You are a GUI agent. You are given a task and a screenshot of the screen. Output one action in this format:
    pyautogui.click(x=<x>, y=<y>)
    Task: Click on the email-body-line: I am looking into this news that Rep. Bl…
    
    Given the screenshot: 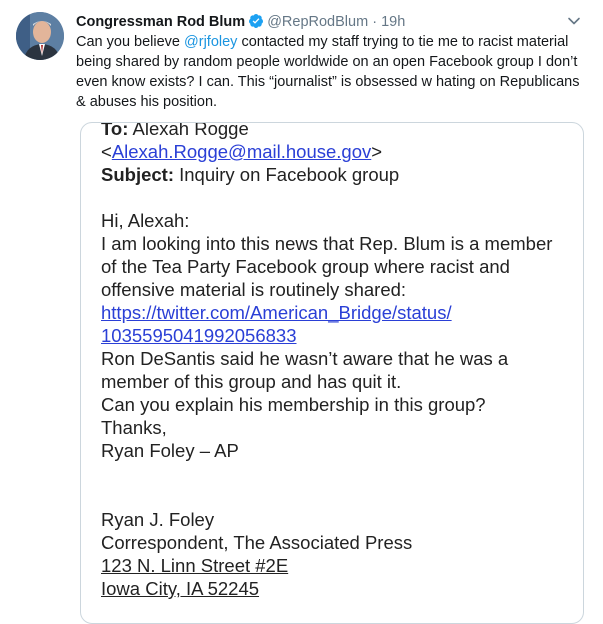 What is the action you would take?
    pyautogui.click(x=327, y=243)
    